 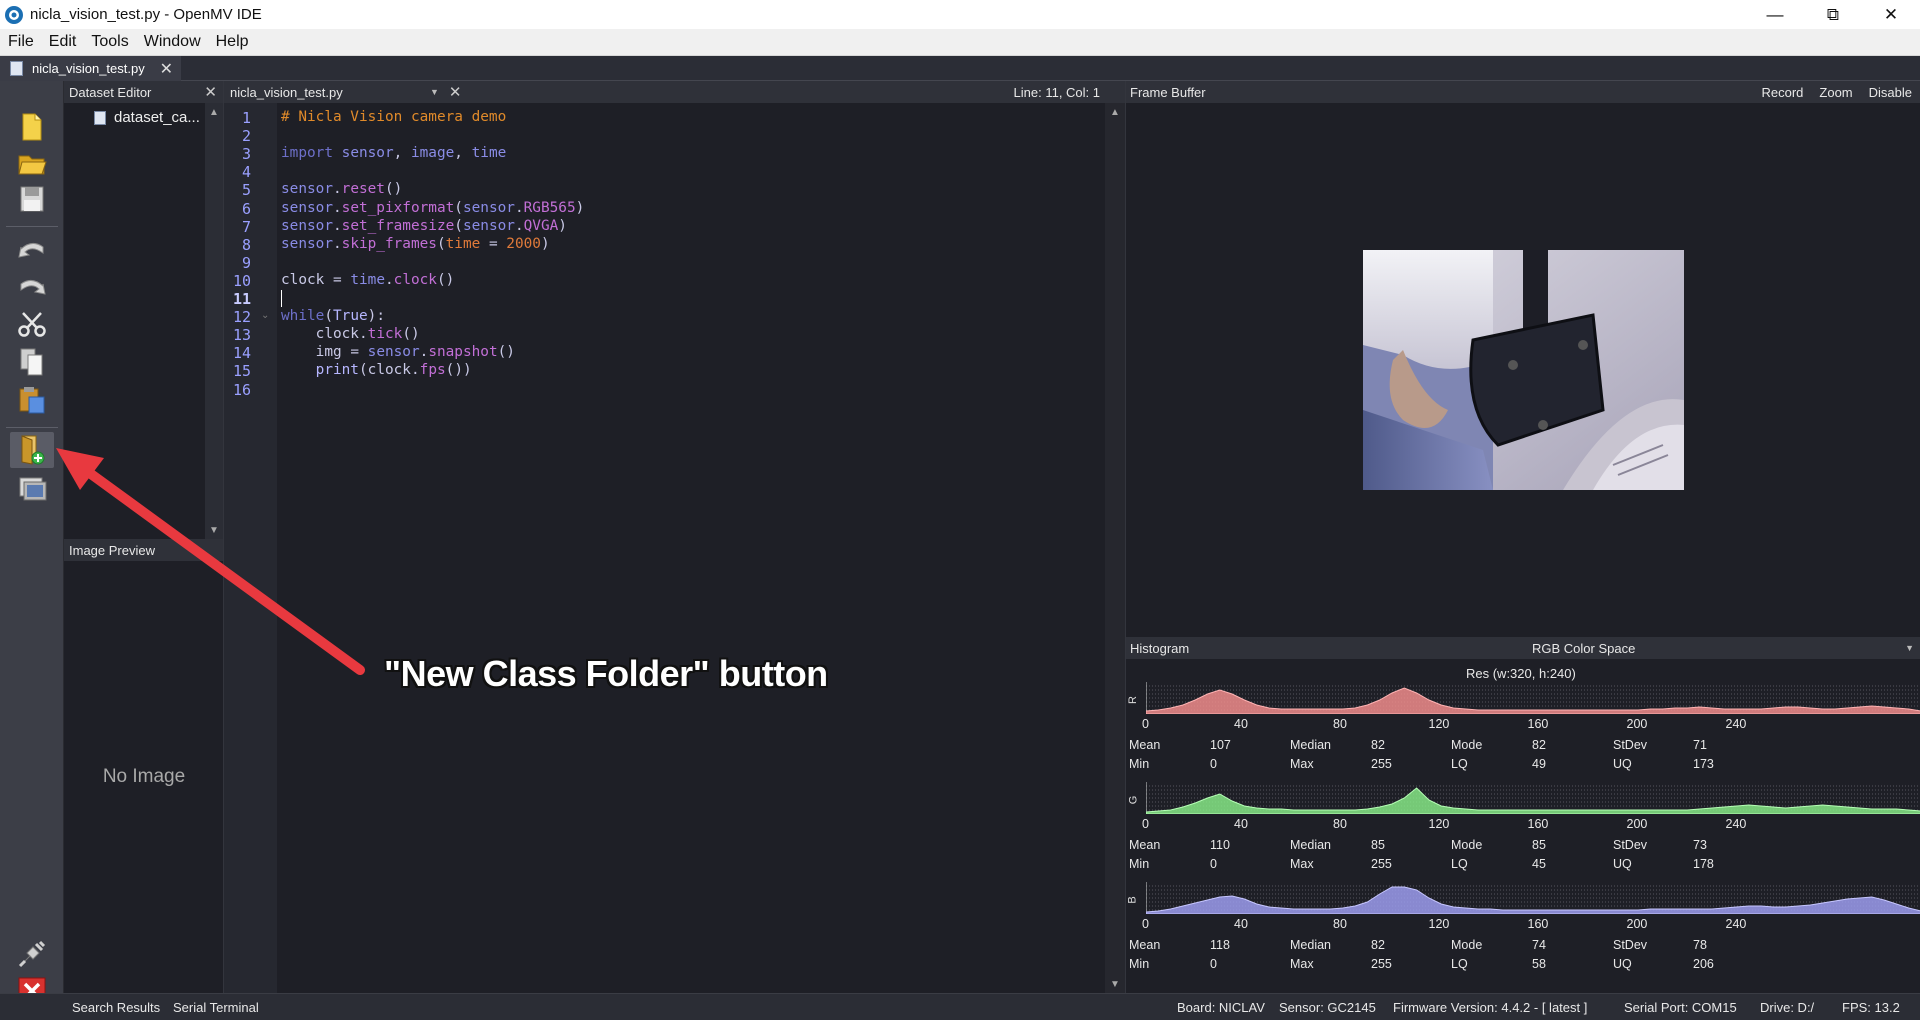 What do you see at coordinates (394, 153) in the screenshot?
I see `code-line: import sensor, image, time` at bounding box center [394, 153].